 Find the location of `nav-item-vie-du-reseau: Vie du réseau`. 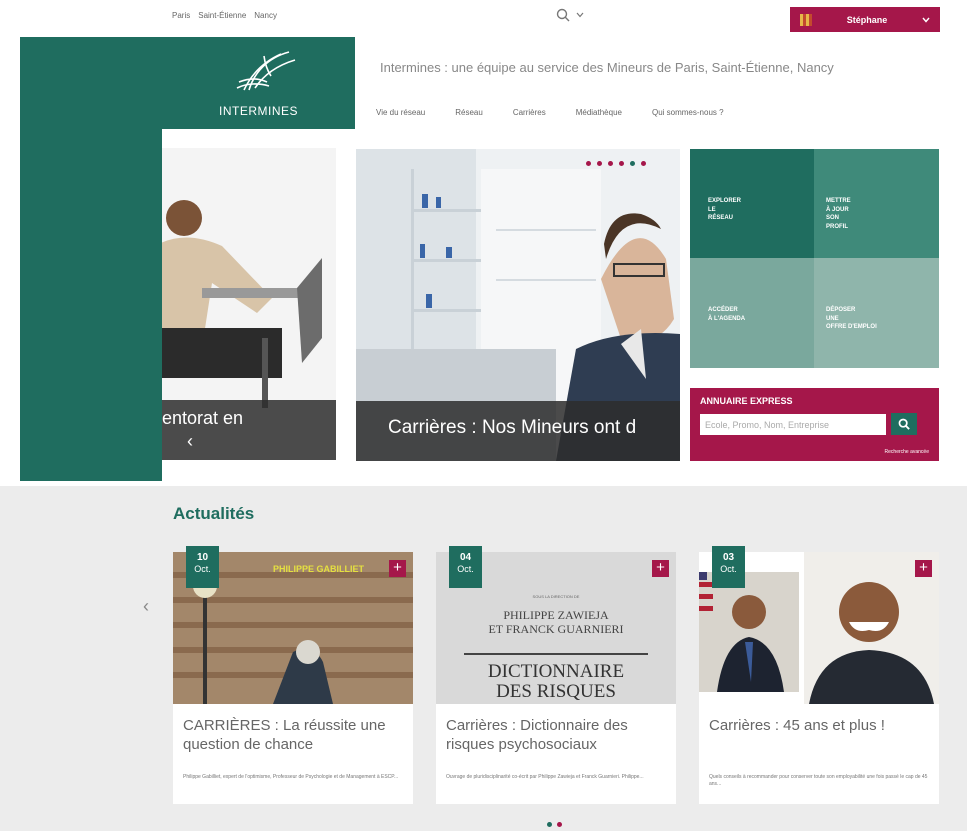

nav-item-vie-du-reseau: Vie du réseau is located at coordinates (400, 112).